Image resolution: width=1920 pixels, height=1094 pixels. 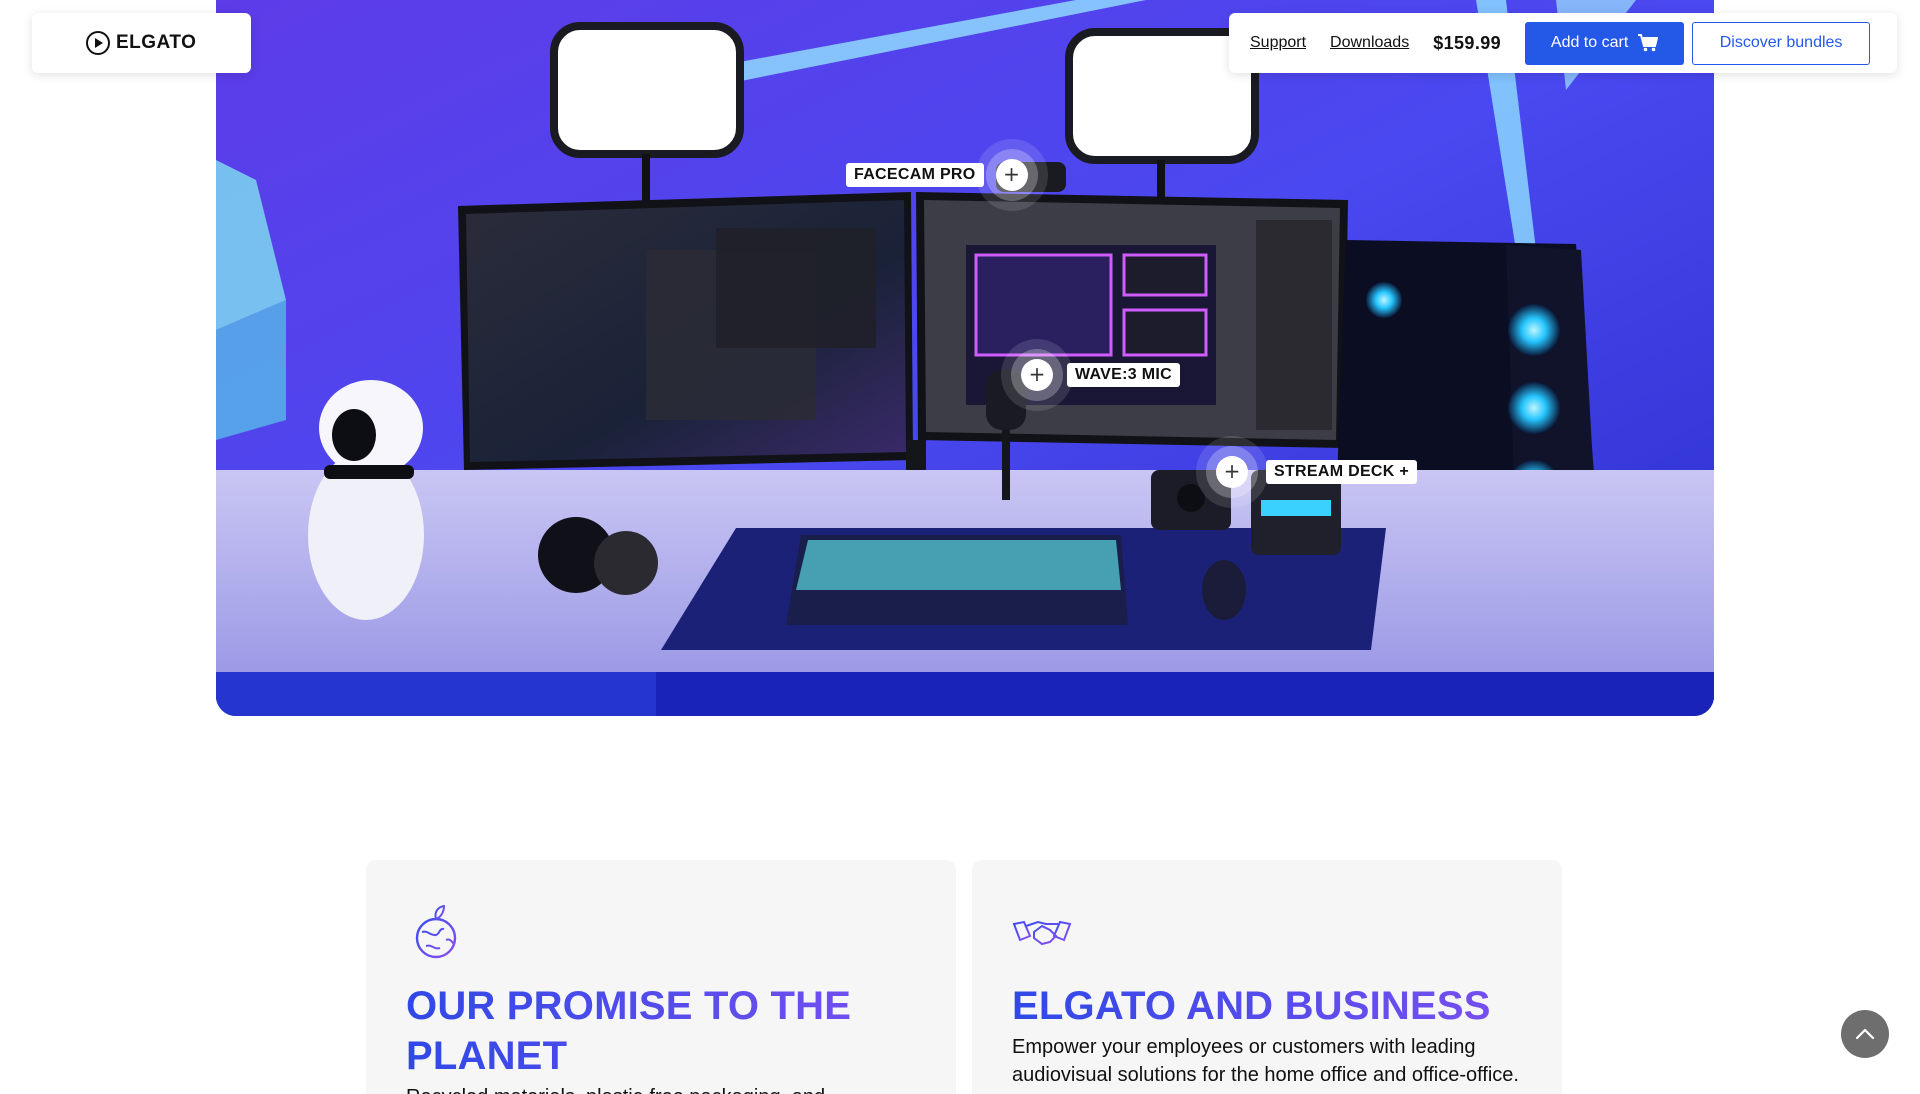 I want to click on add-to-cart-button: Add to cart, so click(x=1605, y=43).